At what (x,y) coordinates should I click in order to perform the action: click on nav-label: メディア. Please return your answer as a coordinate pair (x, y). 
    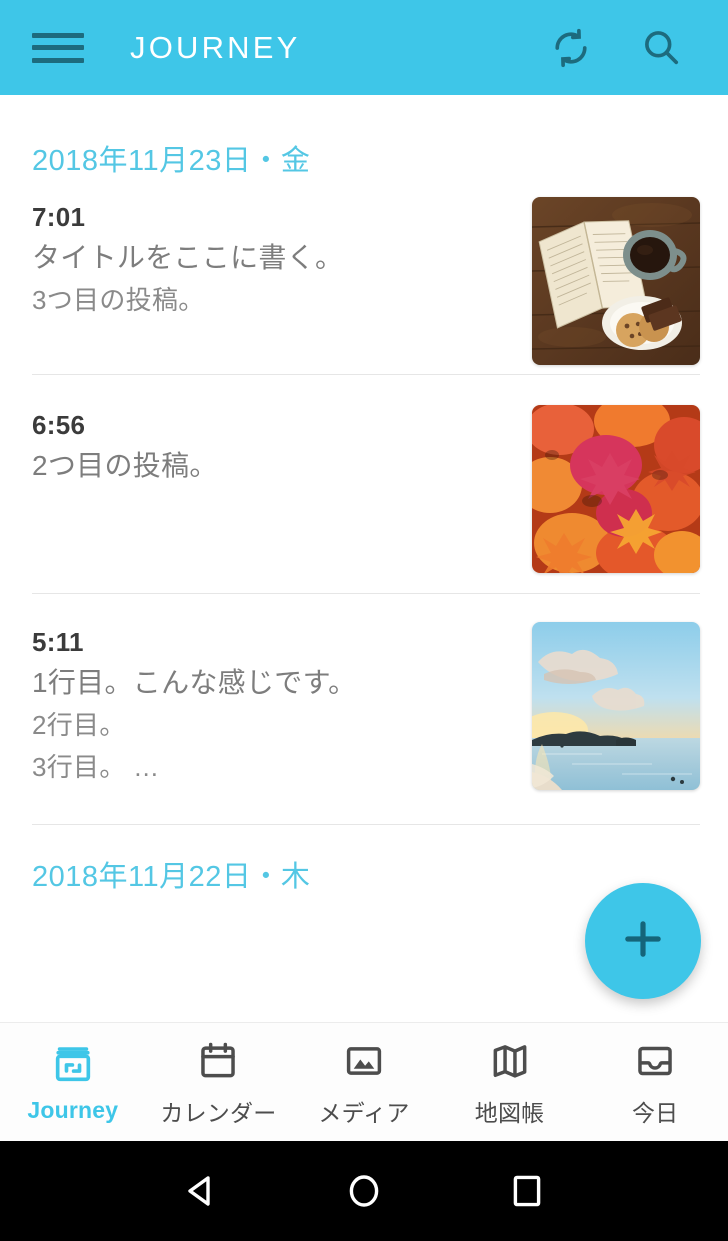
    Looking at the image, I should click on (364, 1112).